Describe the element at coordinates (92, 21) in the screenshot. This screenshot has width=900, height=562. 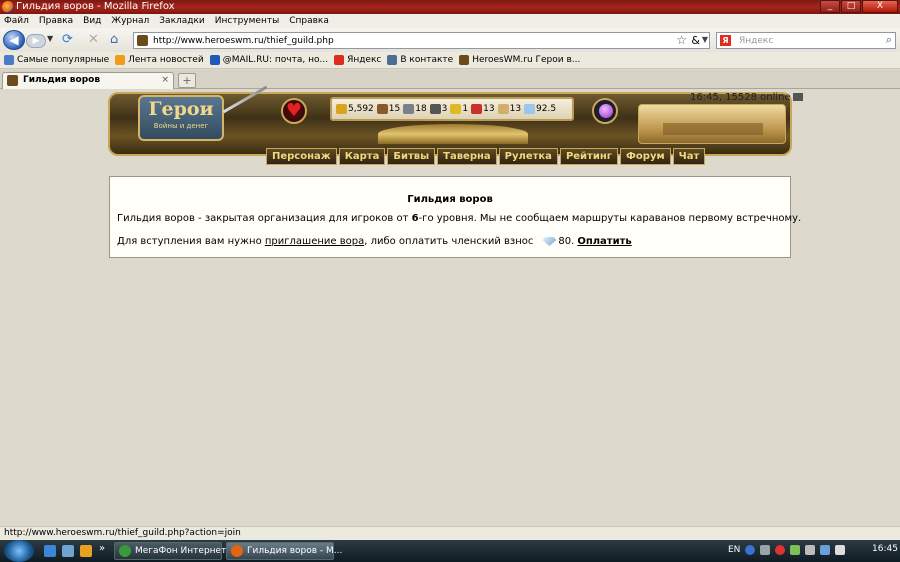
I see `menu-view: Вид` at that location.